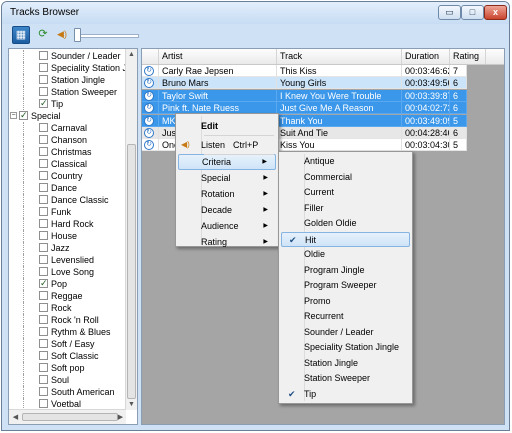  Describe the element at coordinates (345, 316) in the screenshot. I see `criteria-item: Recurrent` at that location.